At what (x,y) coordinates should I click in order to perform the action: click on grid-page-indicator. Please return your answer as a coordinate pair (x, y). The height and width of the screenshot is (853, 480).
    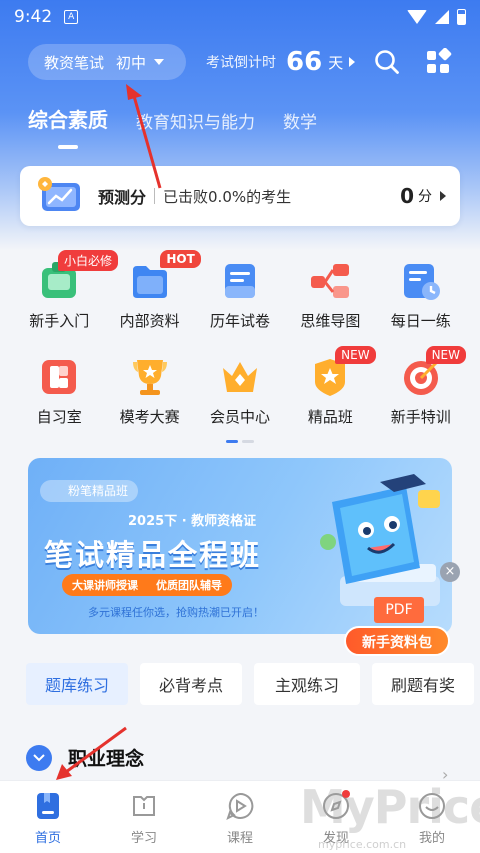
    Looking at the image, I should click on (240, 441).